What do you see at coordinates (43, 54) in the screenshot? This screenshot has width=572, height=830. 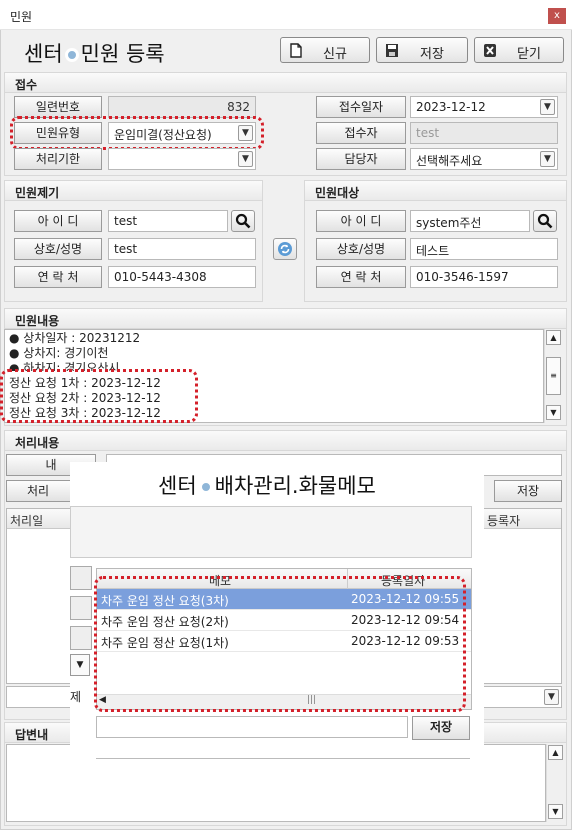 I see `page-title-left: 센터` at bounding box center [43, 54].